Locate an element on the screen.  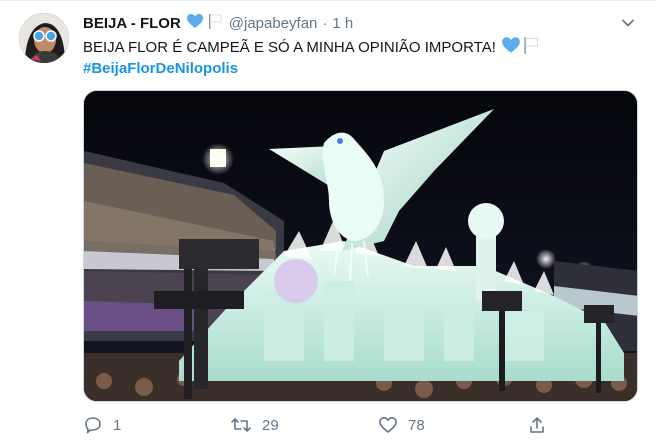
tweet-actions: 1 29 78 is located at coordinates (323, 425).